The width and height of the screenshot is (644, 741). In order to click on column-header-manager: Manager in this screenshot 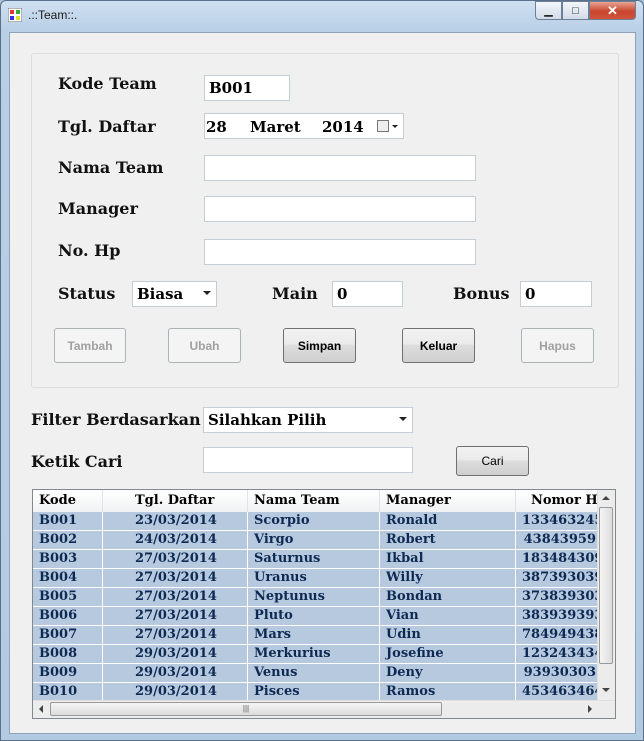, I will do `click(448, 501)`.